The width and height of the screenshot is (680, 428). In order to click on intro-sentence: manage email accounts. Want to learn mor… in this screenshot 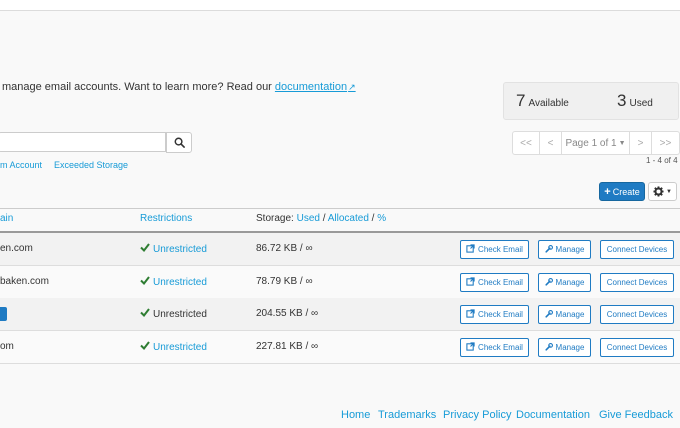, I will do `click(137, 87)`.